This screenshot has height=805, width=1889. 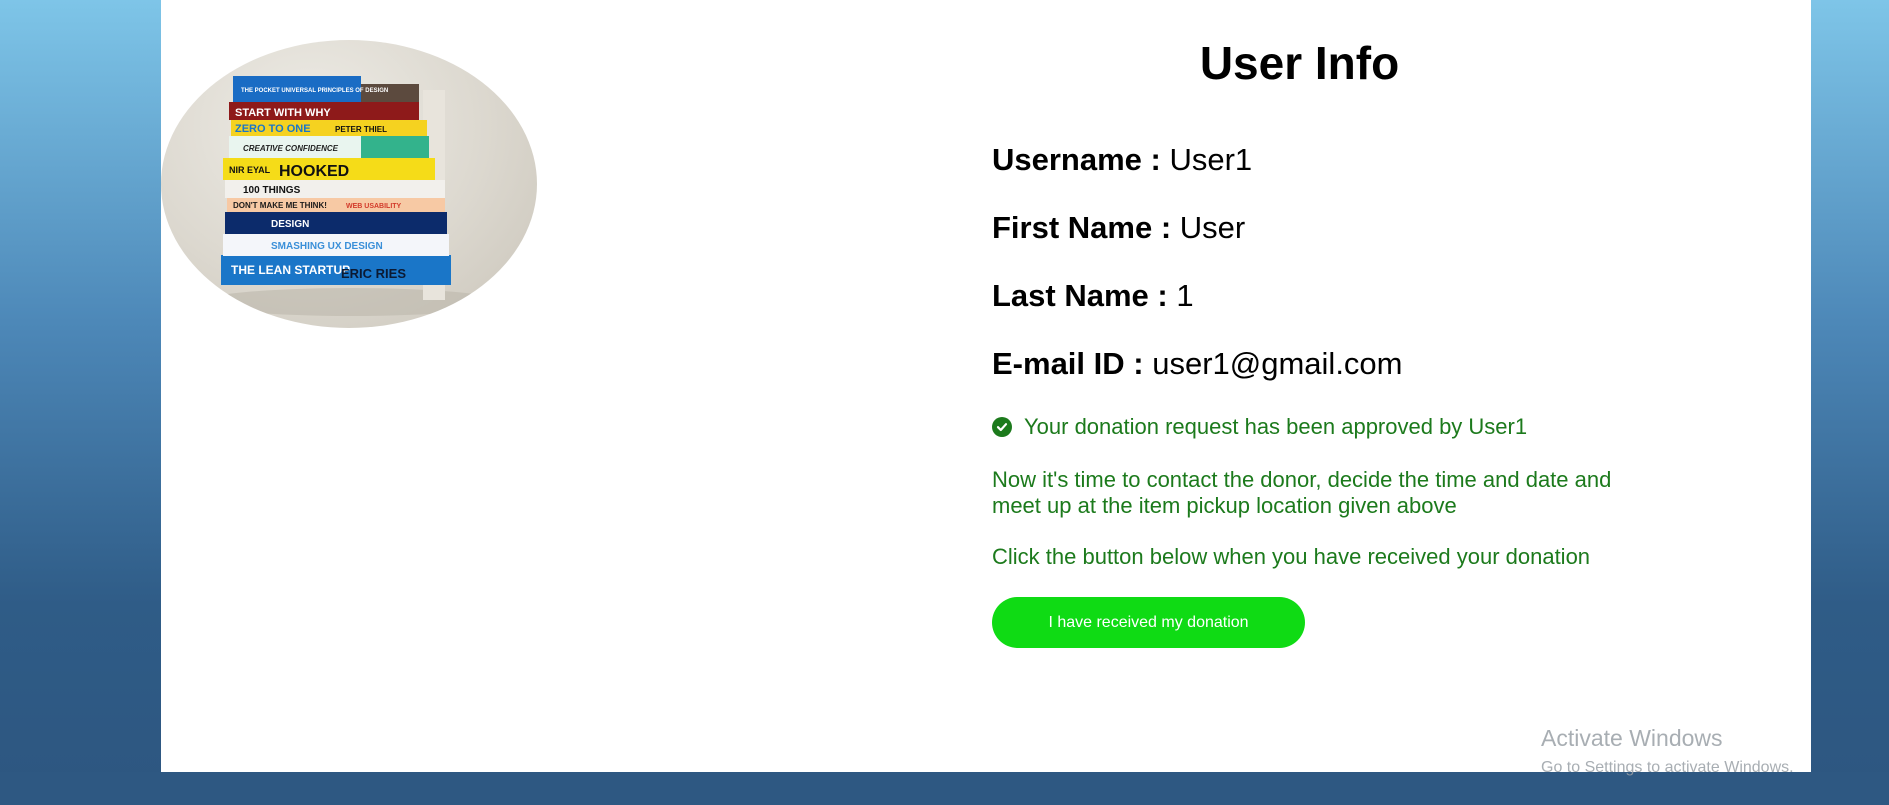 I want to click on spine-peter-thiel: PETER THIEL, so click(x=361, y=129).